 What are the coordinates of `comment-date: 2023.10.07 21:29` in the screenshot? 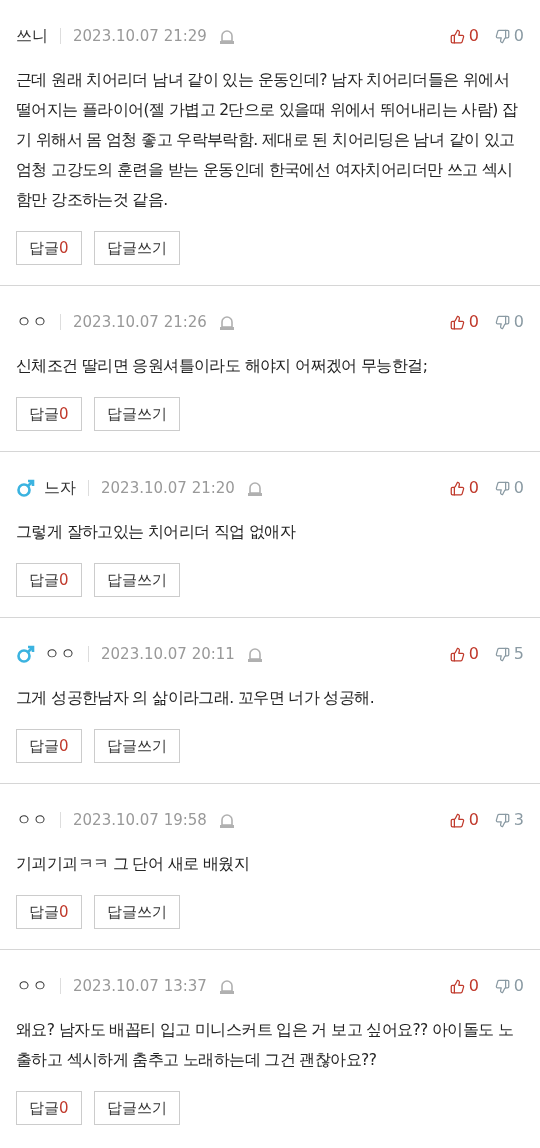 It's located at (140, 36).